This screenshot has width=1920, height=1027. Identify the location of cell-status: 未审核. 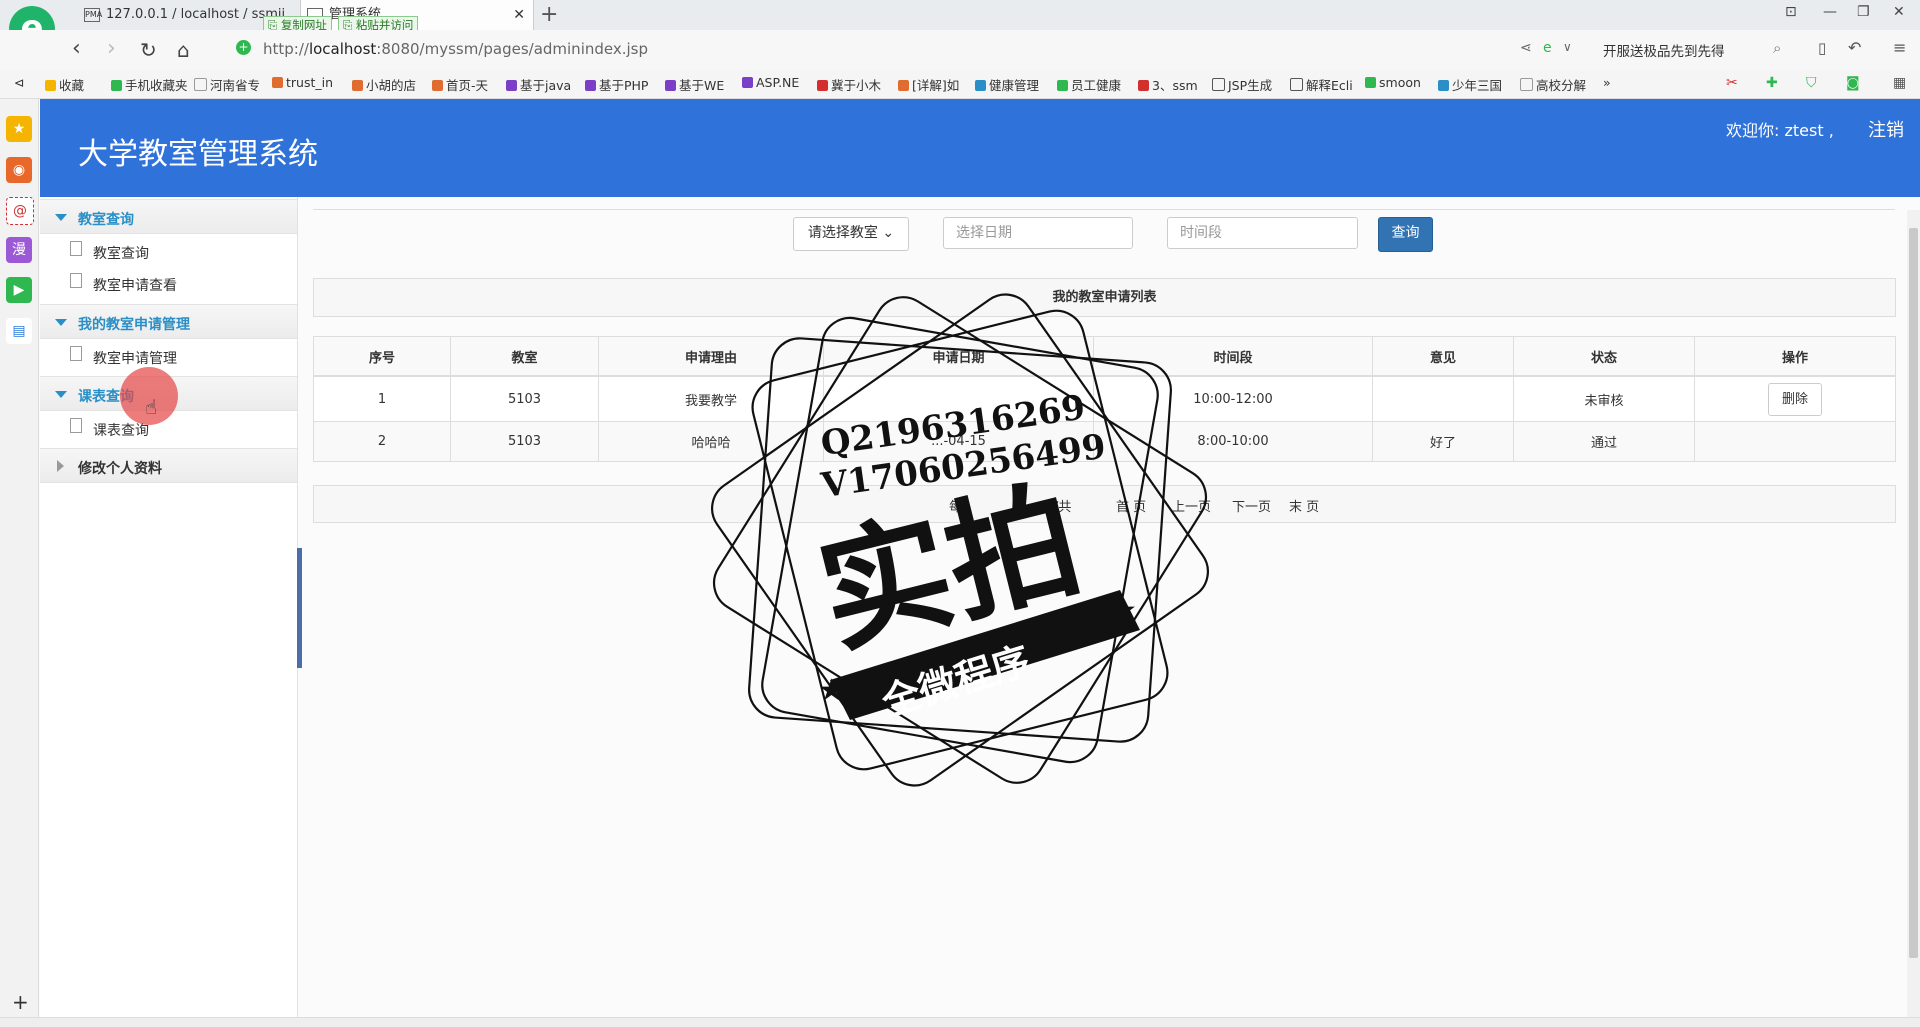
(1604, 398).